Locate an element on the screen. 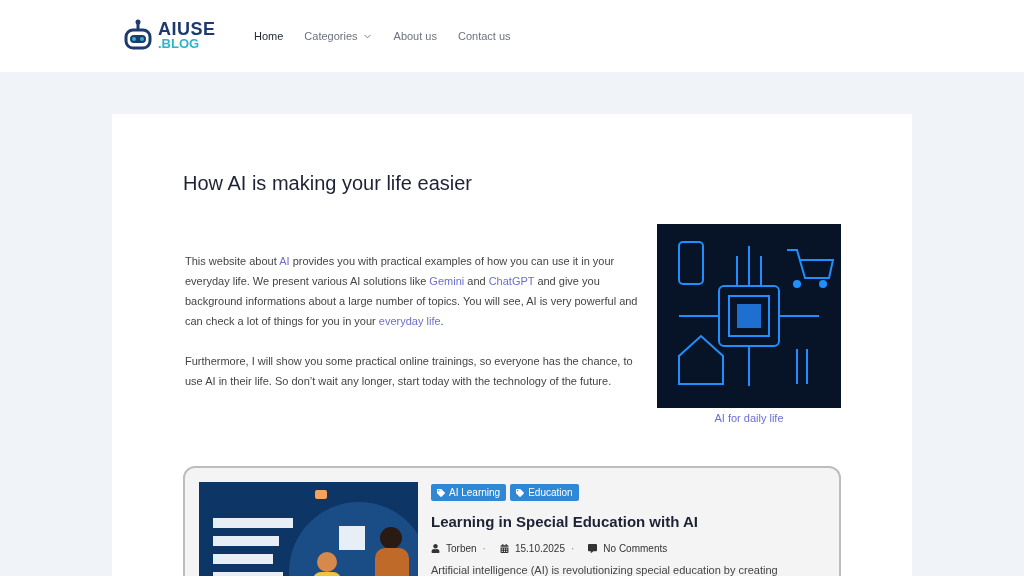 This screenshot has height=576, width=1024. intro-paragraph: This website about AI provides you with practical examples of how you can use it in your everyday life. We present various AI solutions like Gemini and ChatGPT and give you background informations about a large number of topics. You will see, AI is very powerful and can check a lot of things for you in your everyday life. is located at coordinates (412, 291).